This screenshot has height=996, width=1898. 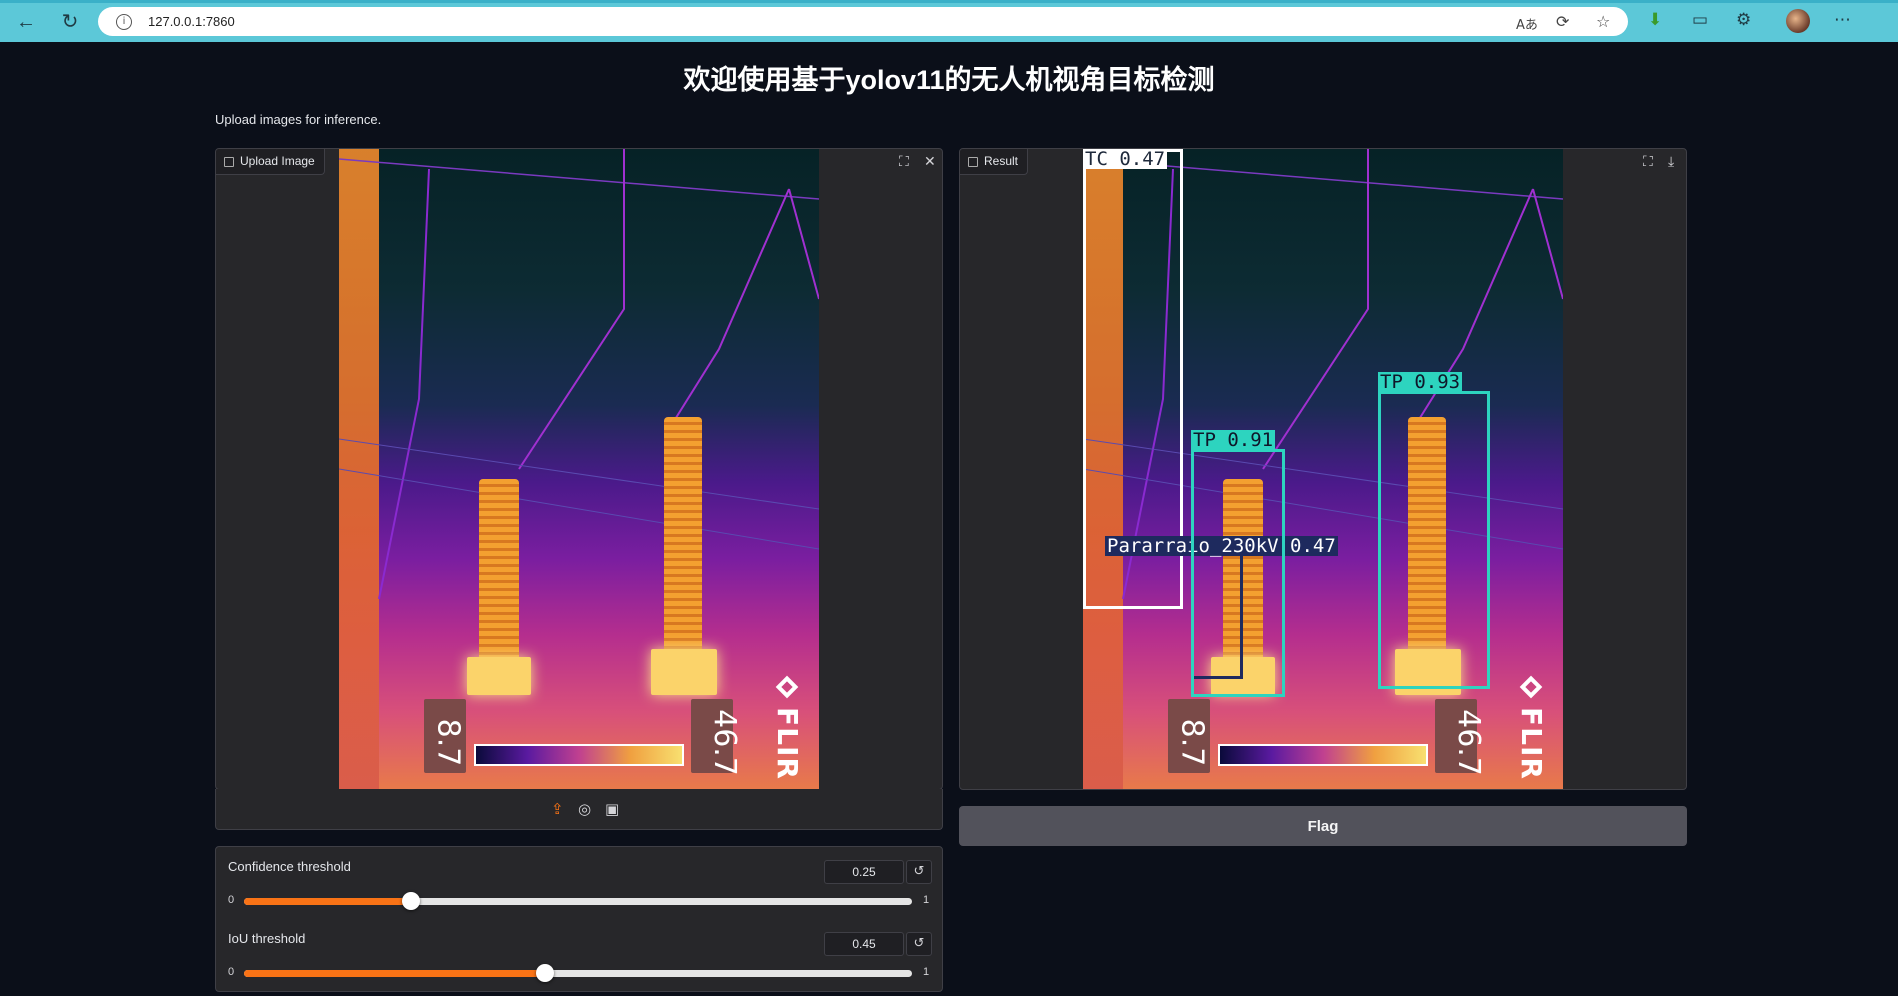 I want to click on confidence-threshold-label: Confidence threshold, so click(x=289, y=866).